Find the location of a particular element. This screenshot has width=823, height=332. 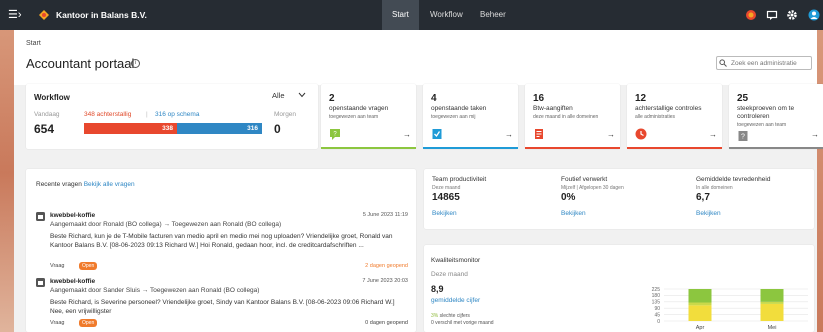

gear-icon is located at coordinates (792, 15).